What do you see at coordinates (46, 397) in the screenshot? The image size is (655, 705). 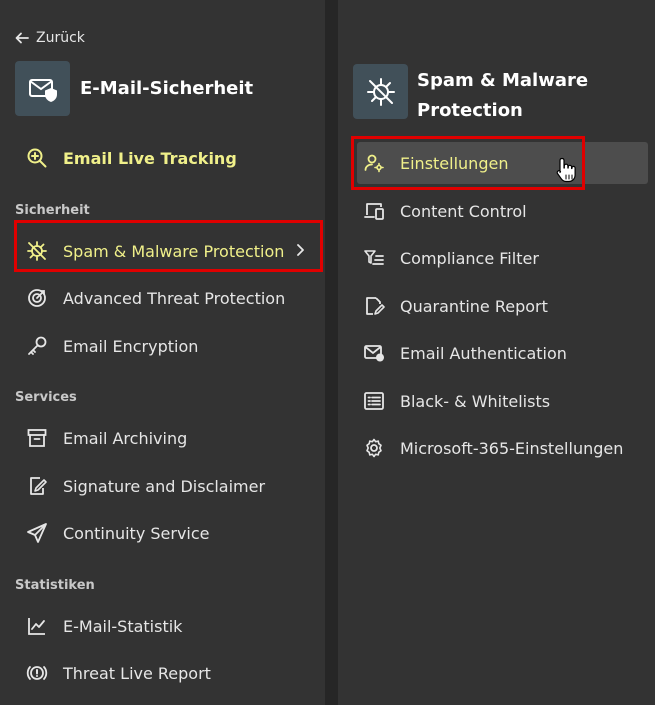 I see `group-label-services: Services` at bounding box center [46, 397].